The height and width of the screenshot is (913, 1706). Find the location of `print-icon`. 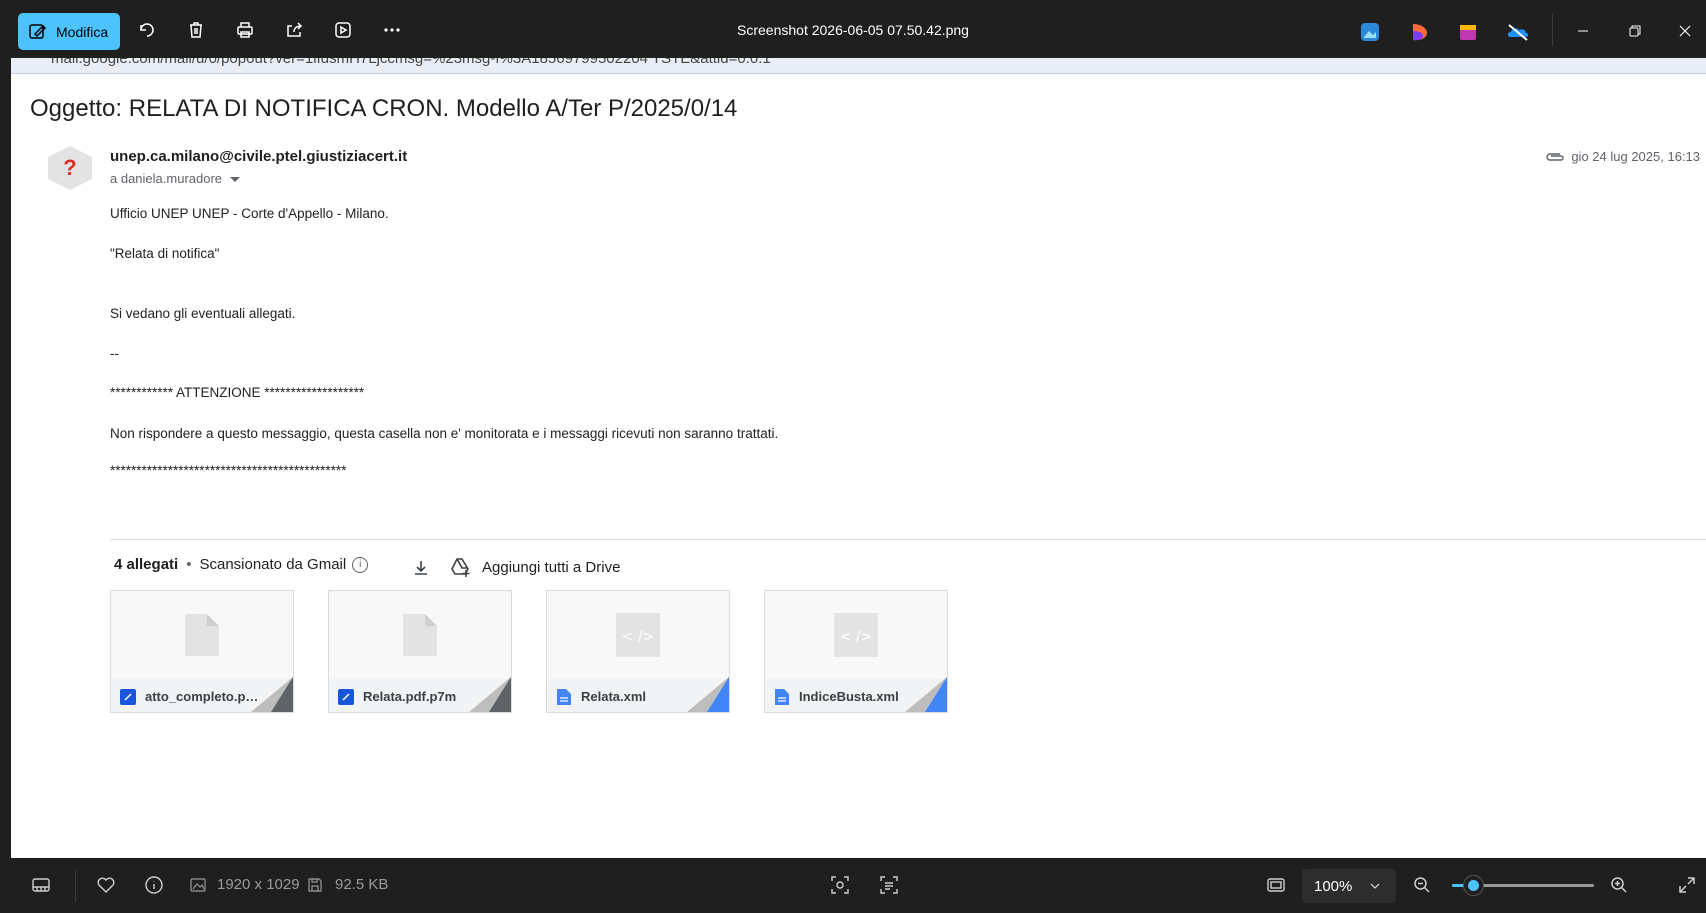

print-icon is located at coordinates (245, 30).